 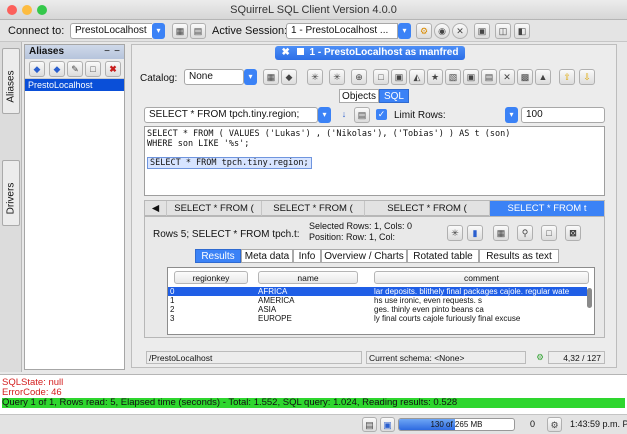 What do you see at coordinates (74, 52) in the screenshot?
I see `aliases-panel-header: Aliases − −` at bounding box center [74, 52].